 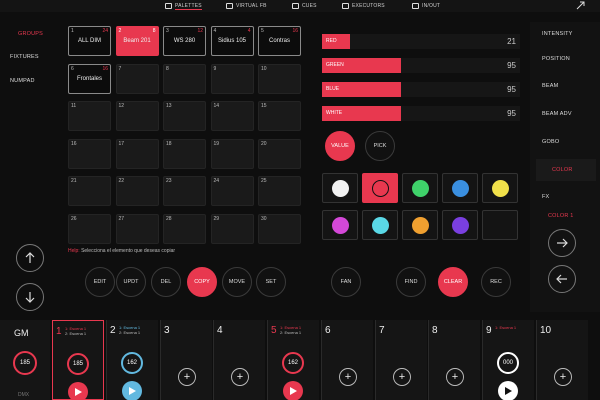 What do you see at coordinates (380, 146) in the screenshot?
I see `pick-button: PICK` at bounding box center [380, 146].